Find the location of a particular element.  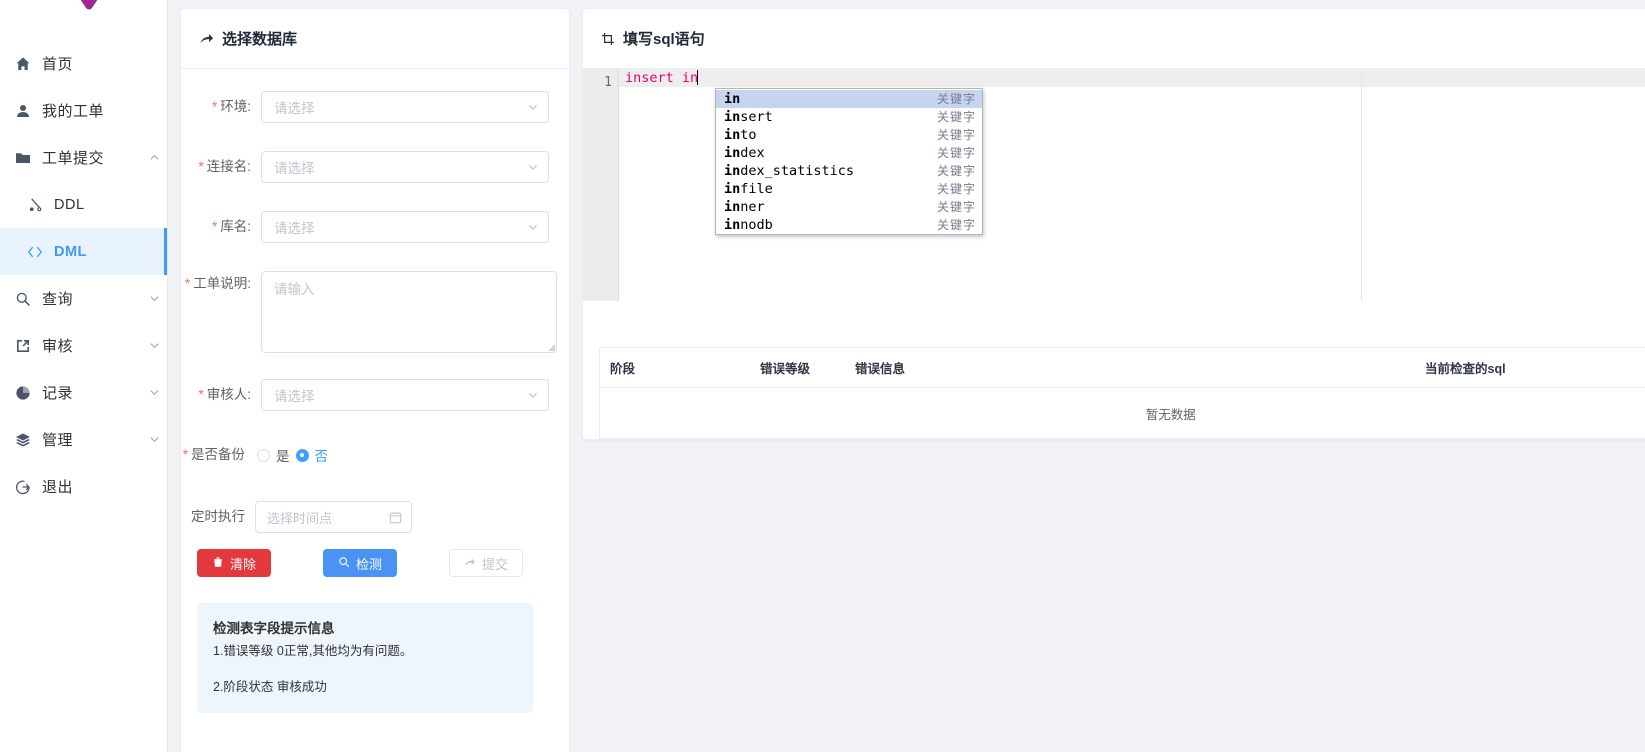

env-label: * 环境: is located at coordinates (231, 106).